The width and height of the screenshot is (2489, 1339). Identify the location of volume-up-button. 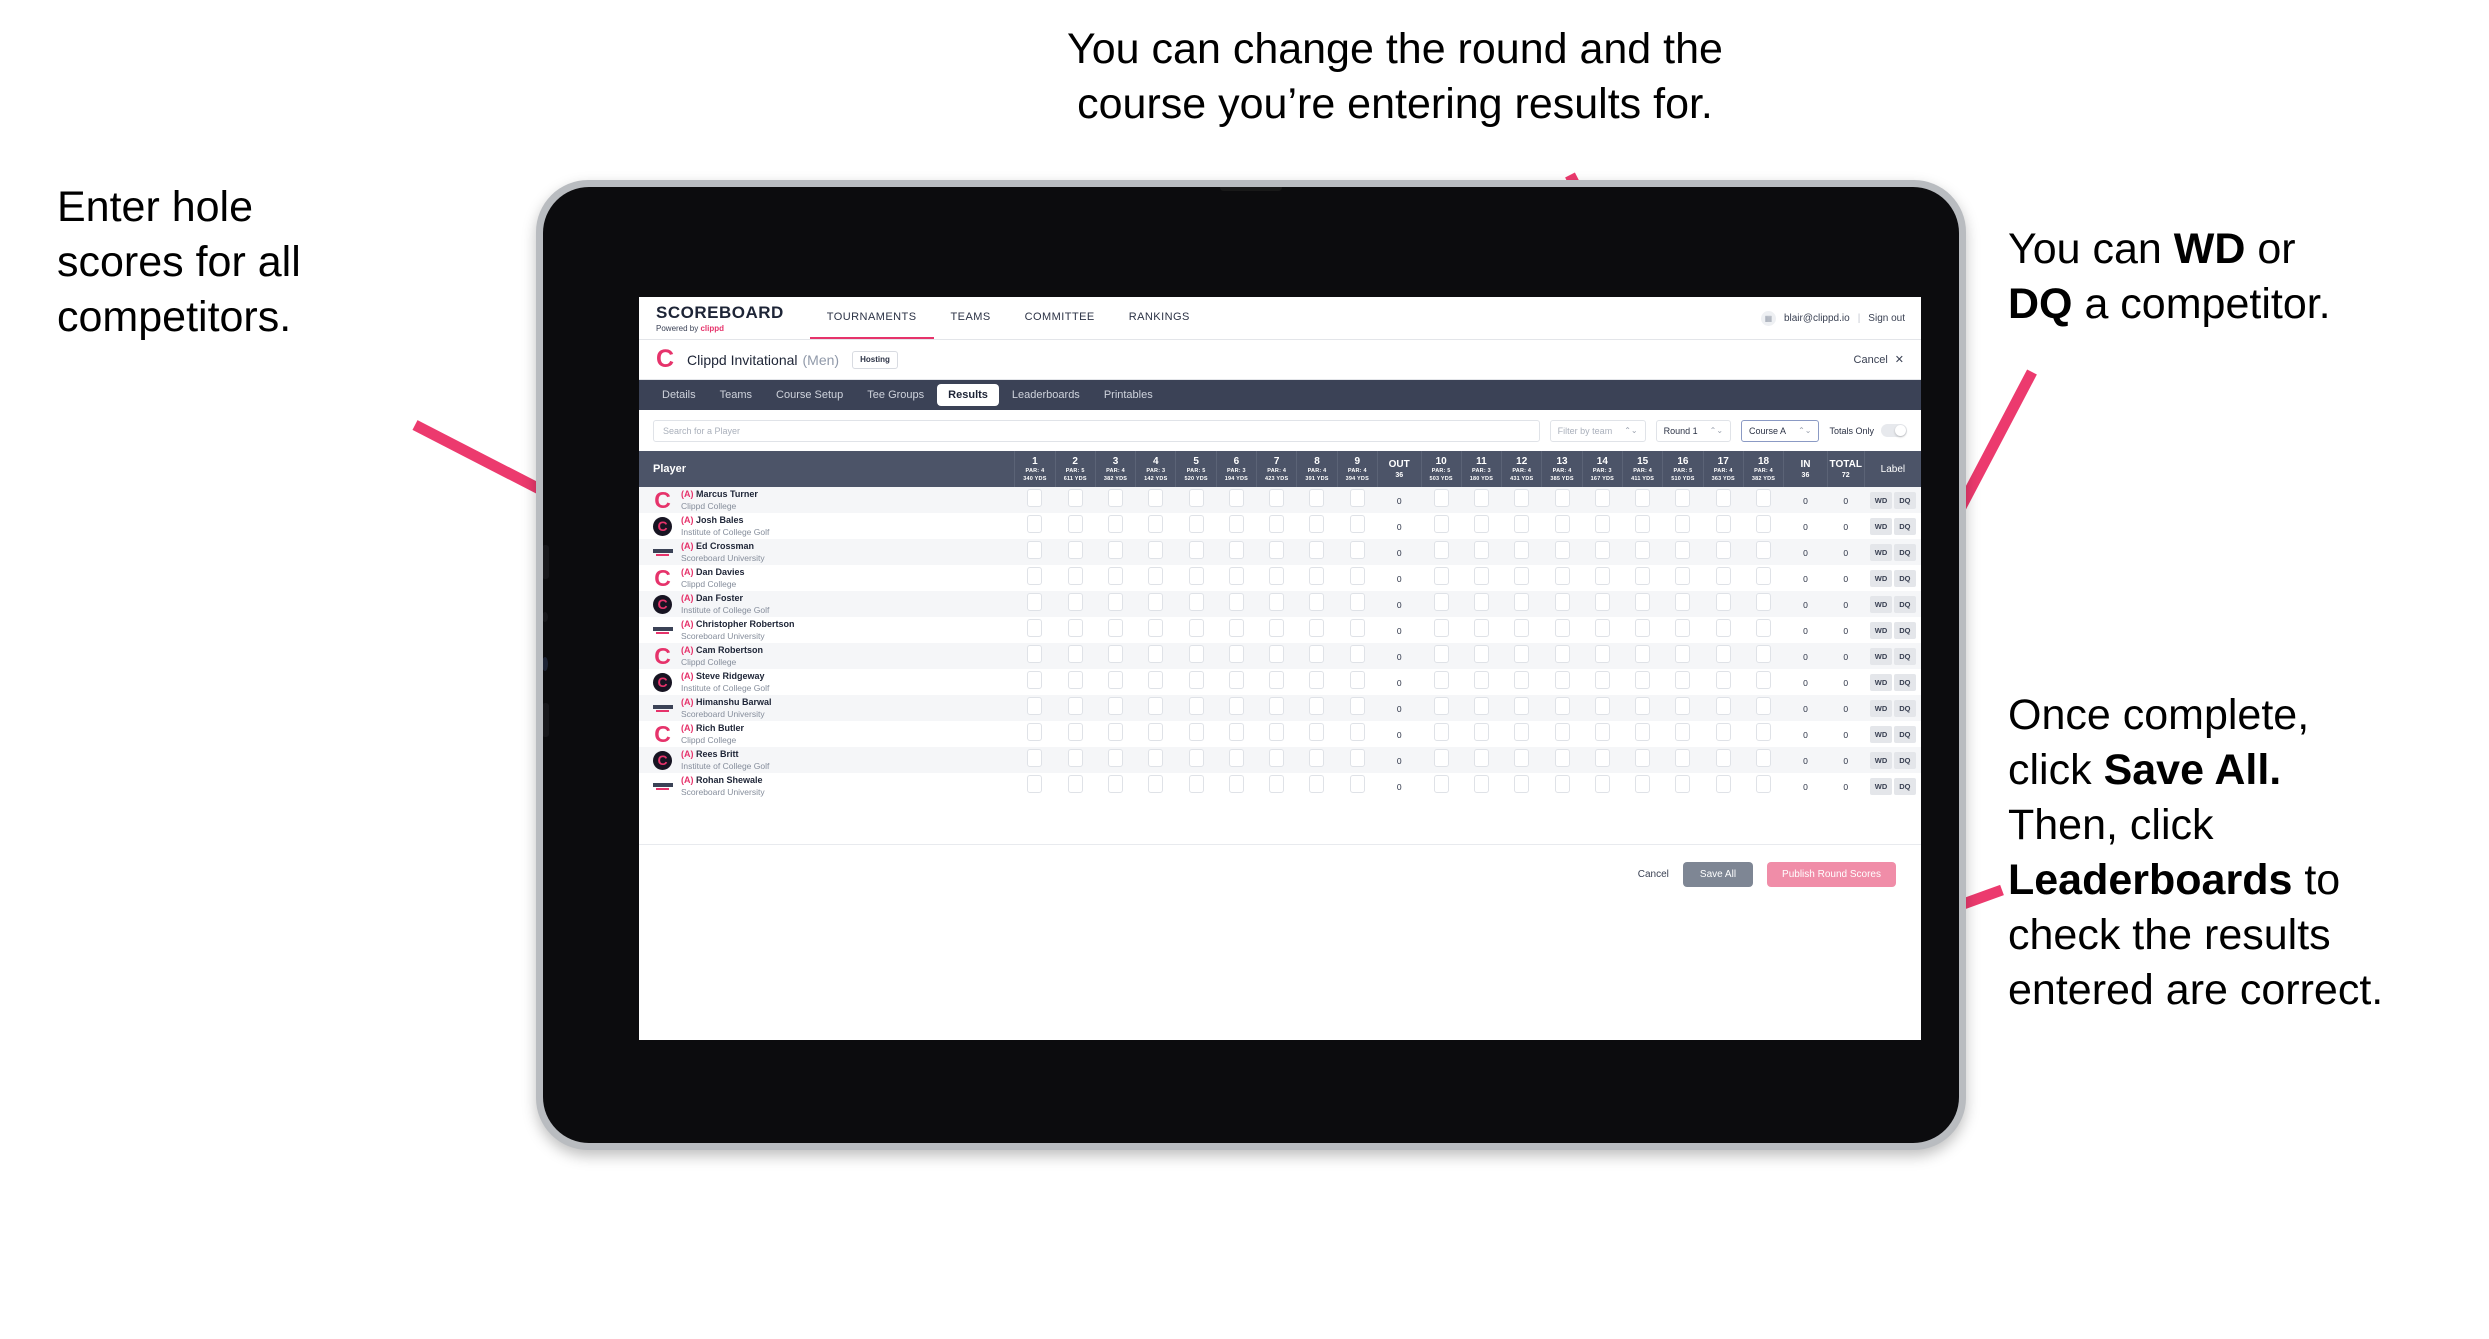
(546, 562).